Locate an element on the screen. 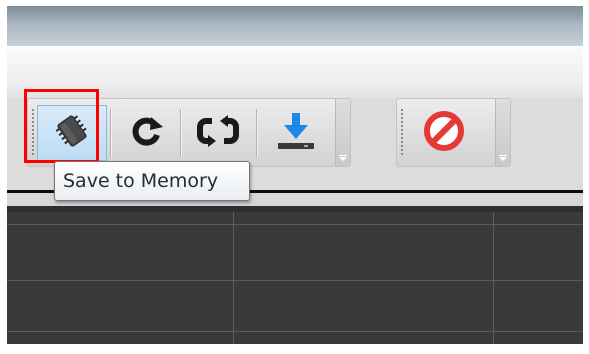 The image size is (589, 354). refresh-button is located at coordinates (147, 133).